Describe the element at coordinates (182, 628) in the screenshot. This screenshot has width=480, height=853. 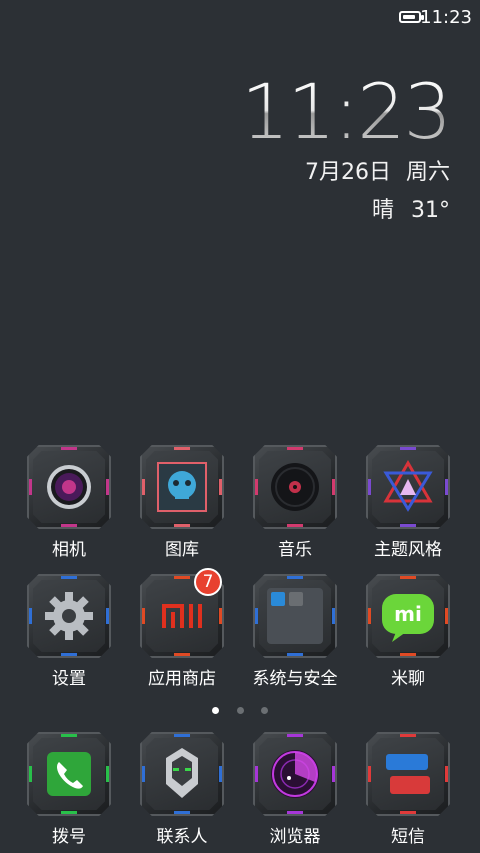
I see `app-store: 7 应用商店` at that location.